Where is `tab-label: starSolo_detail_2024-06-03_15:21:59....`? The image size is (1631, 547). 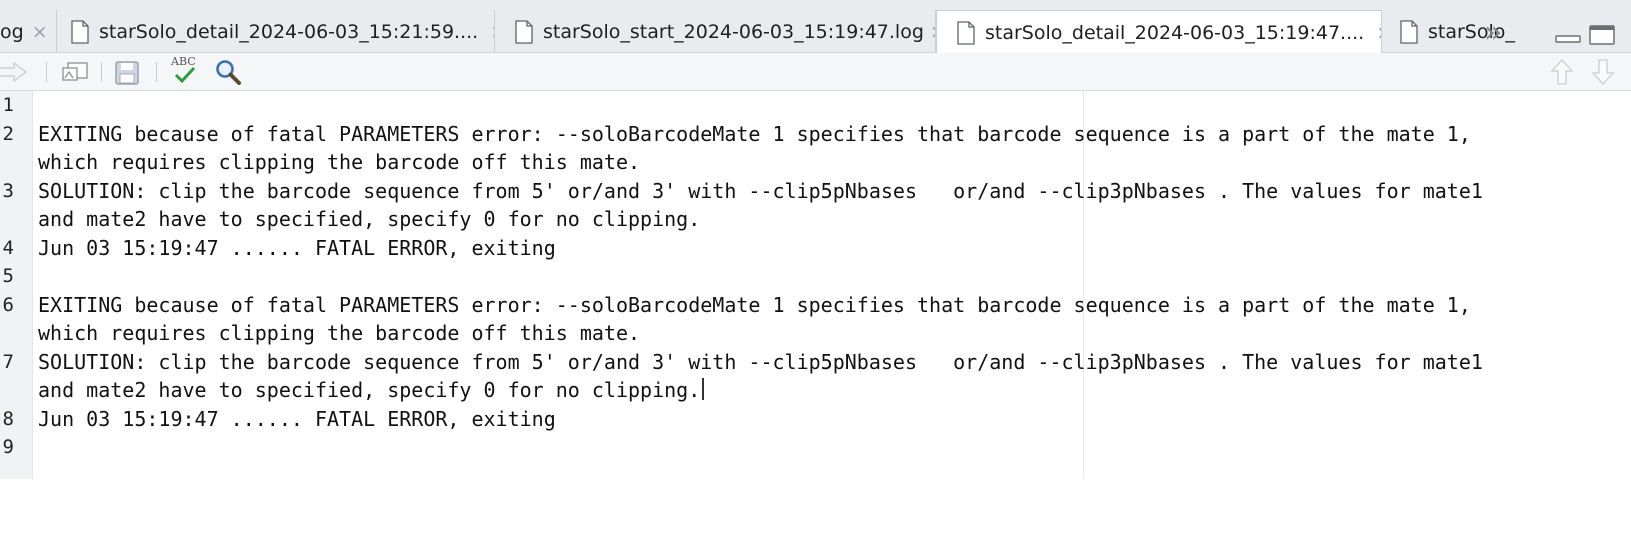
tab-label: starSolo_detail_2024-06-03_15:21:59.... is located at coordinates (289, 31).